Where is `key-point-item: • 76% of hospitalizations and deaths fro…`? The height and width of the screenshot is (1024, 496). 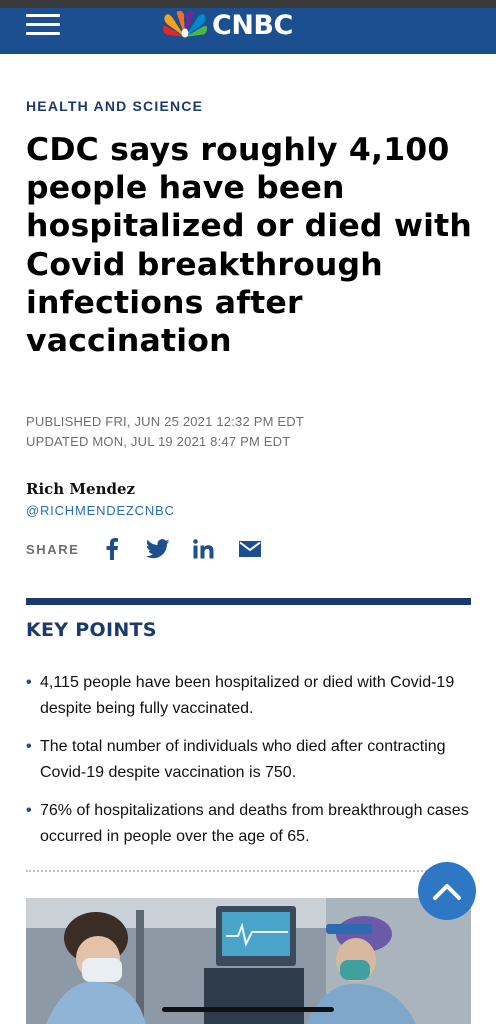
key-point-item: • 76% of hospitalizations and deaths fro… is located at coordinates (251, 824).